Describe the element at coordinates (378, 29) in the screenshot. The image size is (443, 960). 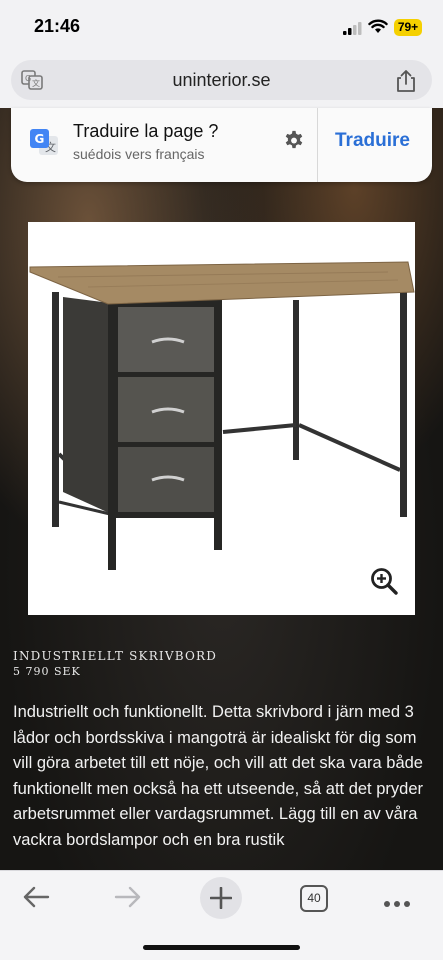
I see `wifi-icon` at that location.